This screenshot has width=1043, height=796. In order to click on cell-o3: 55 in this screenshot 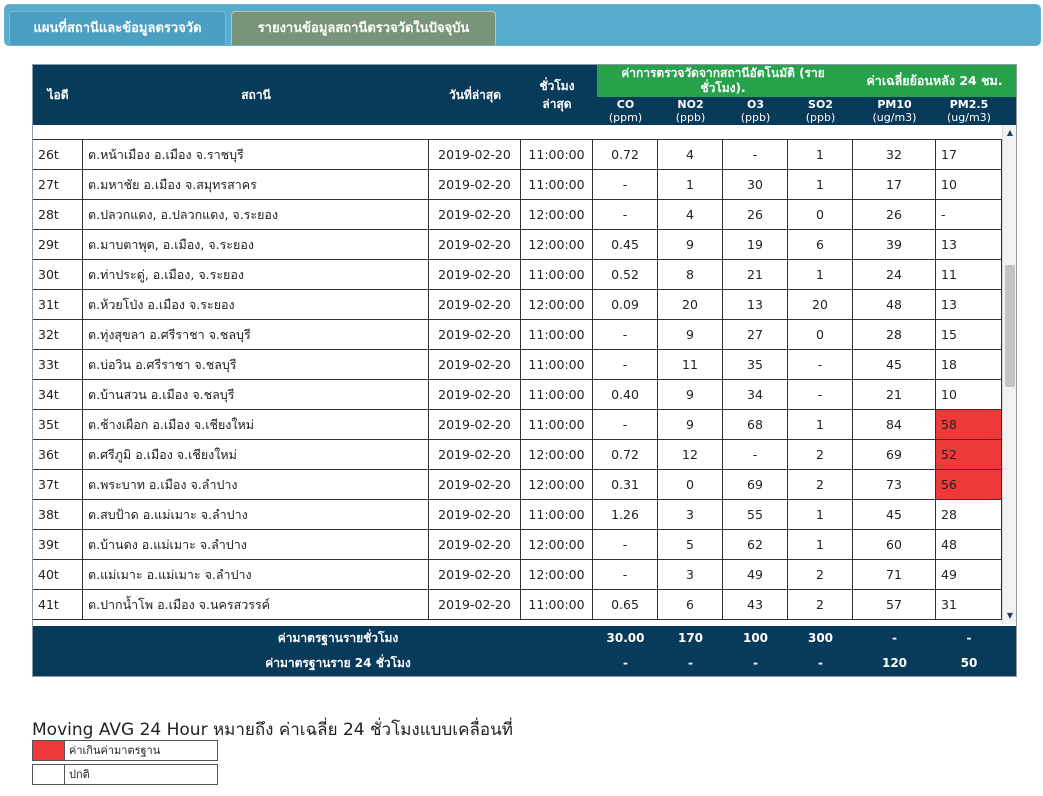, I will do `click(755, 514)`.